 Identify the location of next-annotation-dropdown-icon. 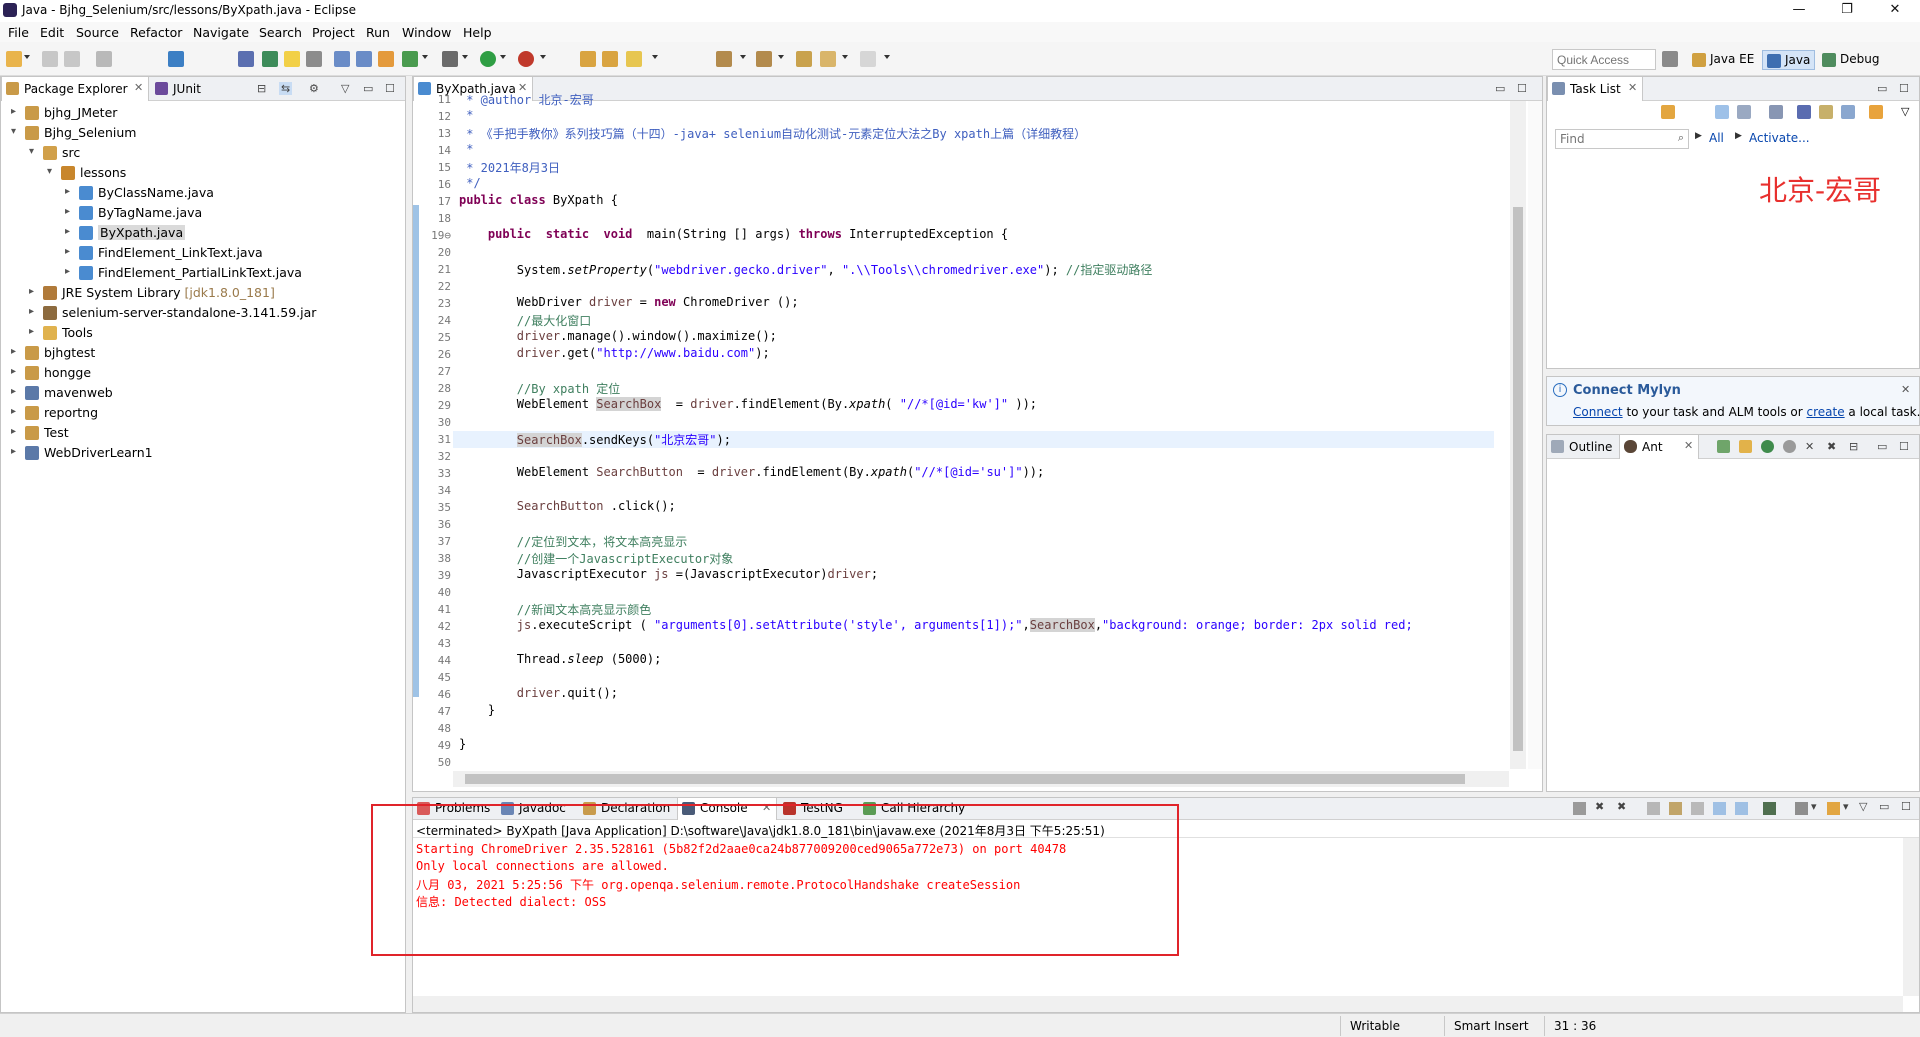
(743, 57).